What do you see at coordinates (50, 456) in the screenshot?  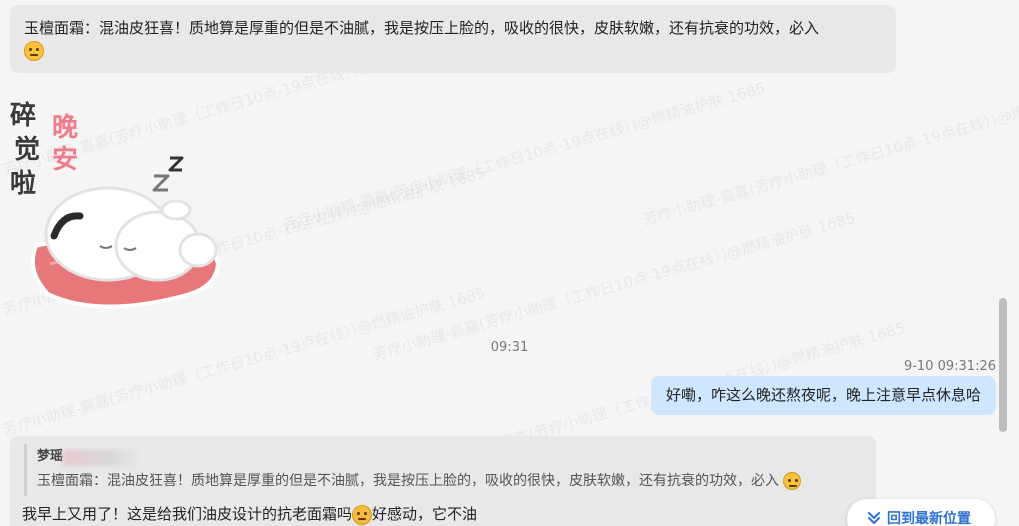 I see `quote-author-name: 梦瑶` at bounding box center [50, 456].